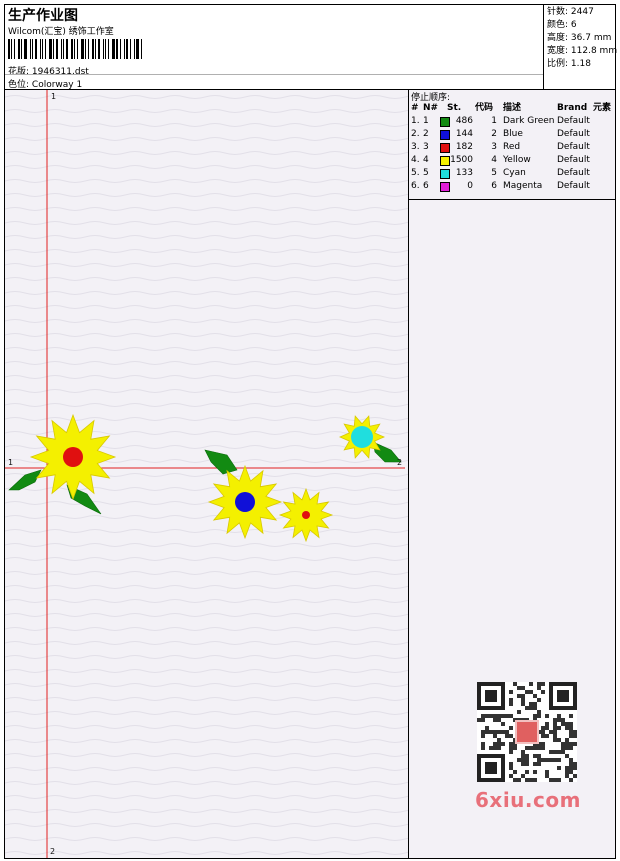 This screenshot has width=620, height=861. What do you see at coordinates (494, 147) in the screenshot?
I see `row-code: 3` at bounding box center [494, 147].